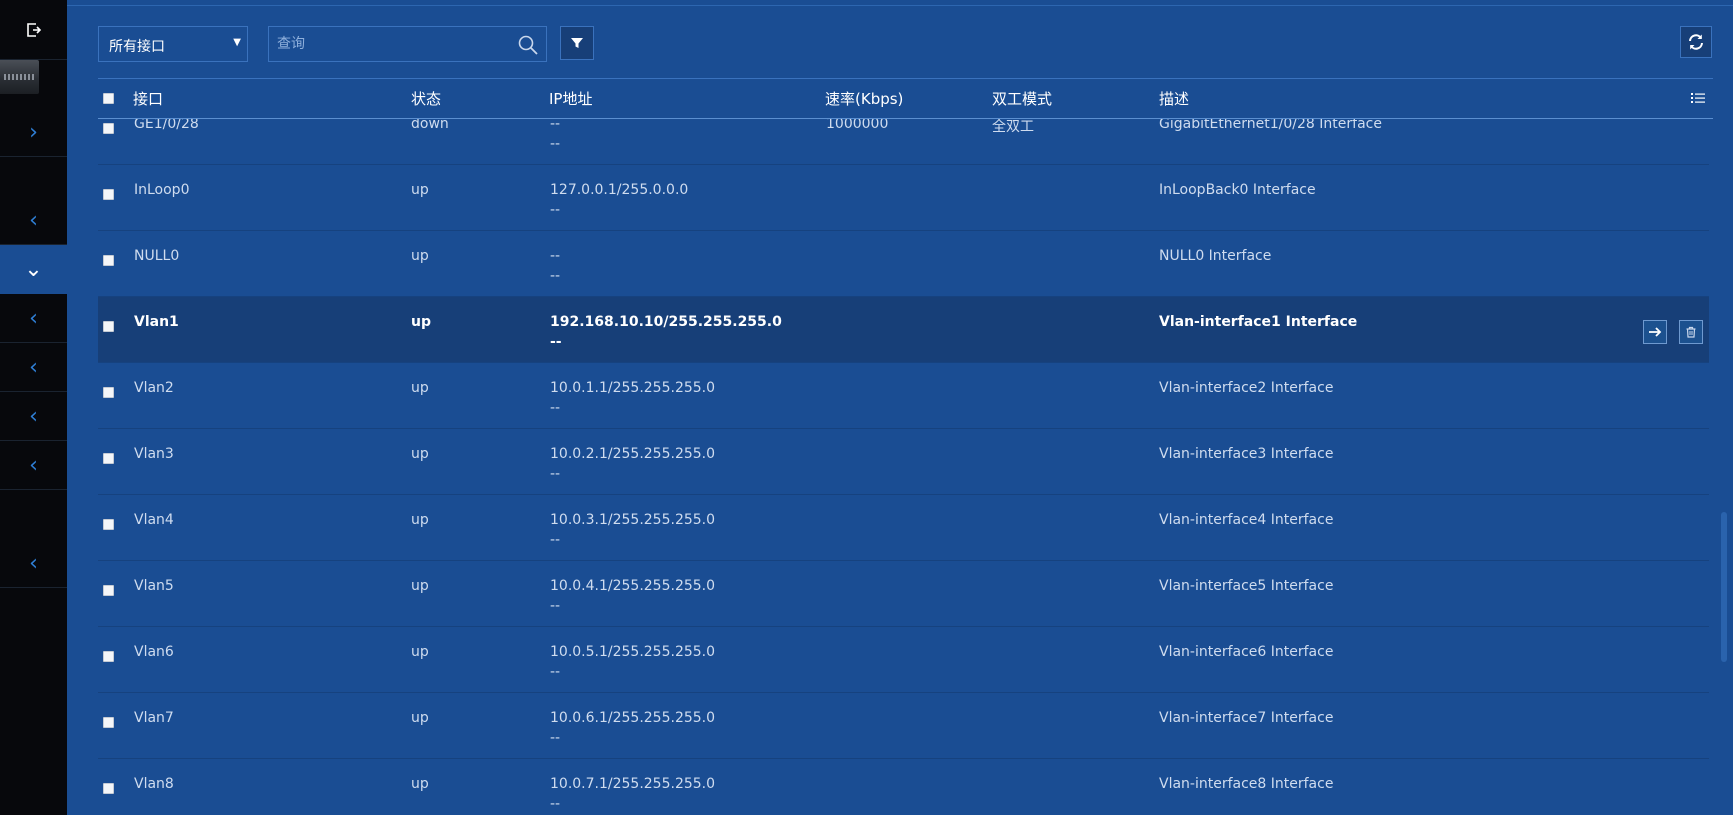  What do you see at coordinates (33, 220) in the screenshot?
I see `sidebar-item-2: ‹` at bounding box center [33, 220].